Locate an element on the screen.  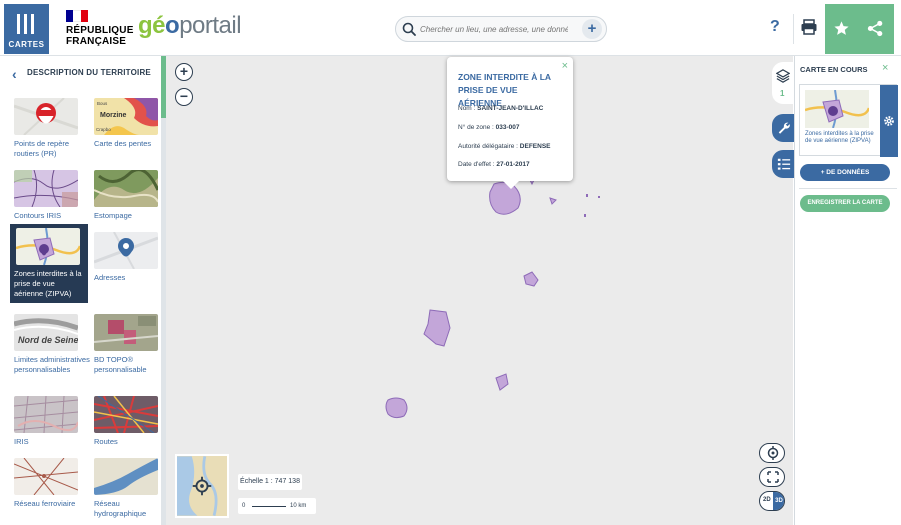
share-icon is located at coordinates (875, 28).